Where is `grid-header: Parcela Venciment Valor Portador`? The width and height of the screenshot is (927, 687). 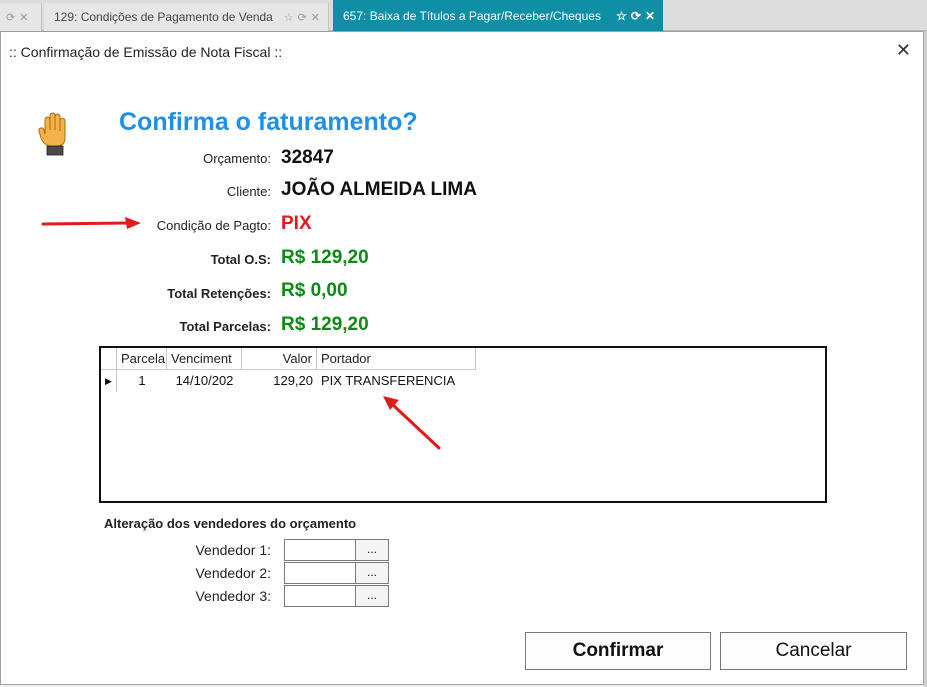 grid-header: Parcela Venciment Valor Portador is located at coordinates (288, 359).